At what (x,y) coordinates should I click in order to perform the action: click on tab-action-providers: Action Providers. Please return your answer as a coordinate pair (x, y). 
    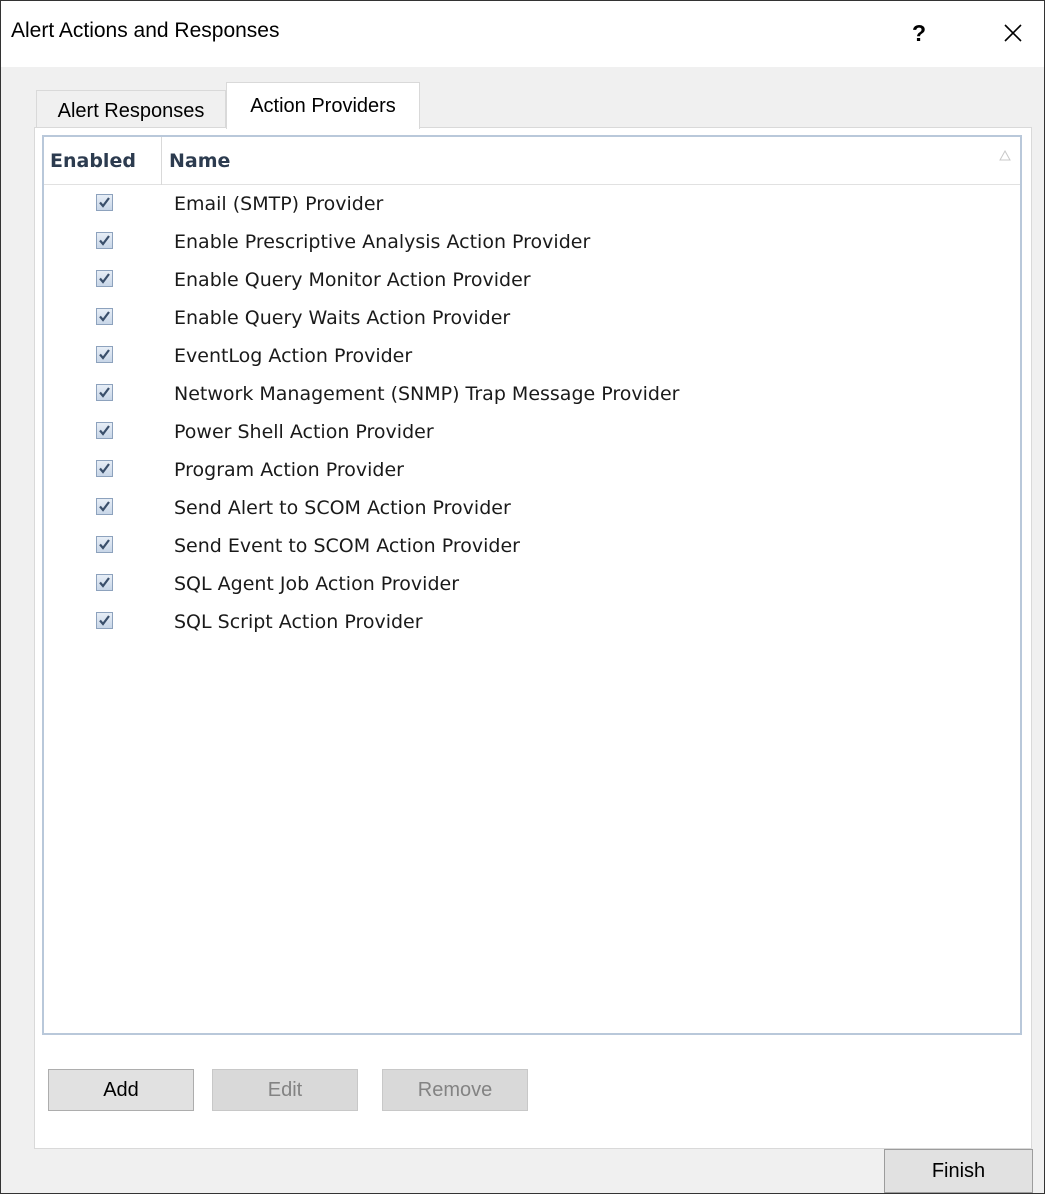
    Looking at the image, I should click on (323, 105).